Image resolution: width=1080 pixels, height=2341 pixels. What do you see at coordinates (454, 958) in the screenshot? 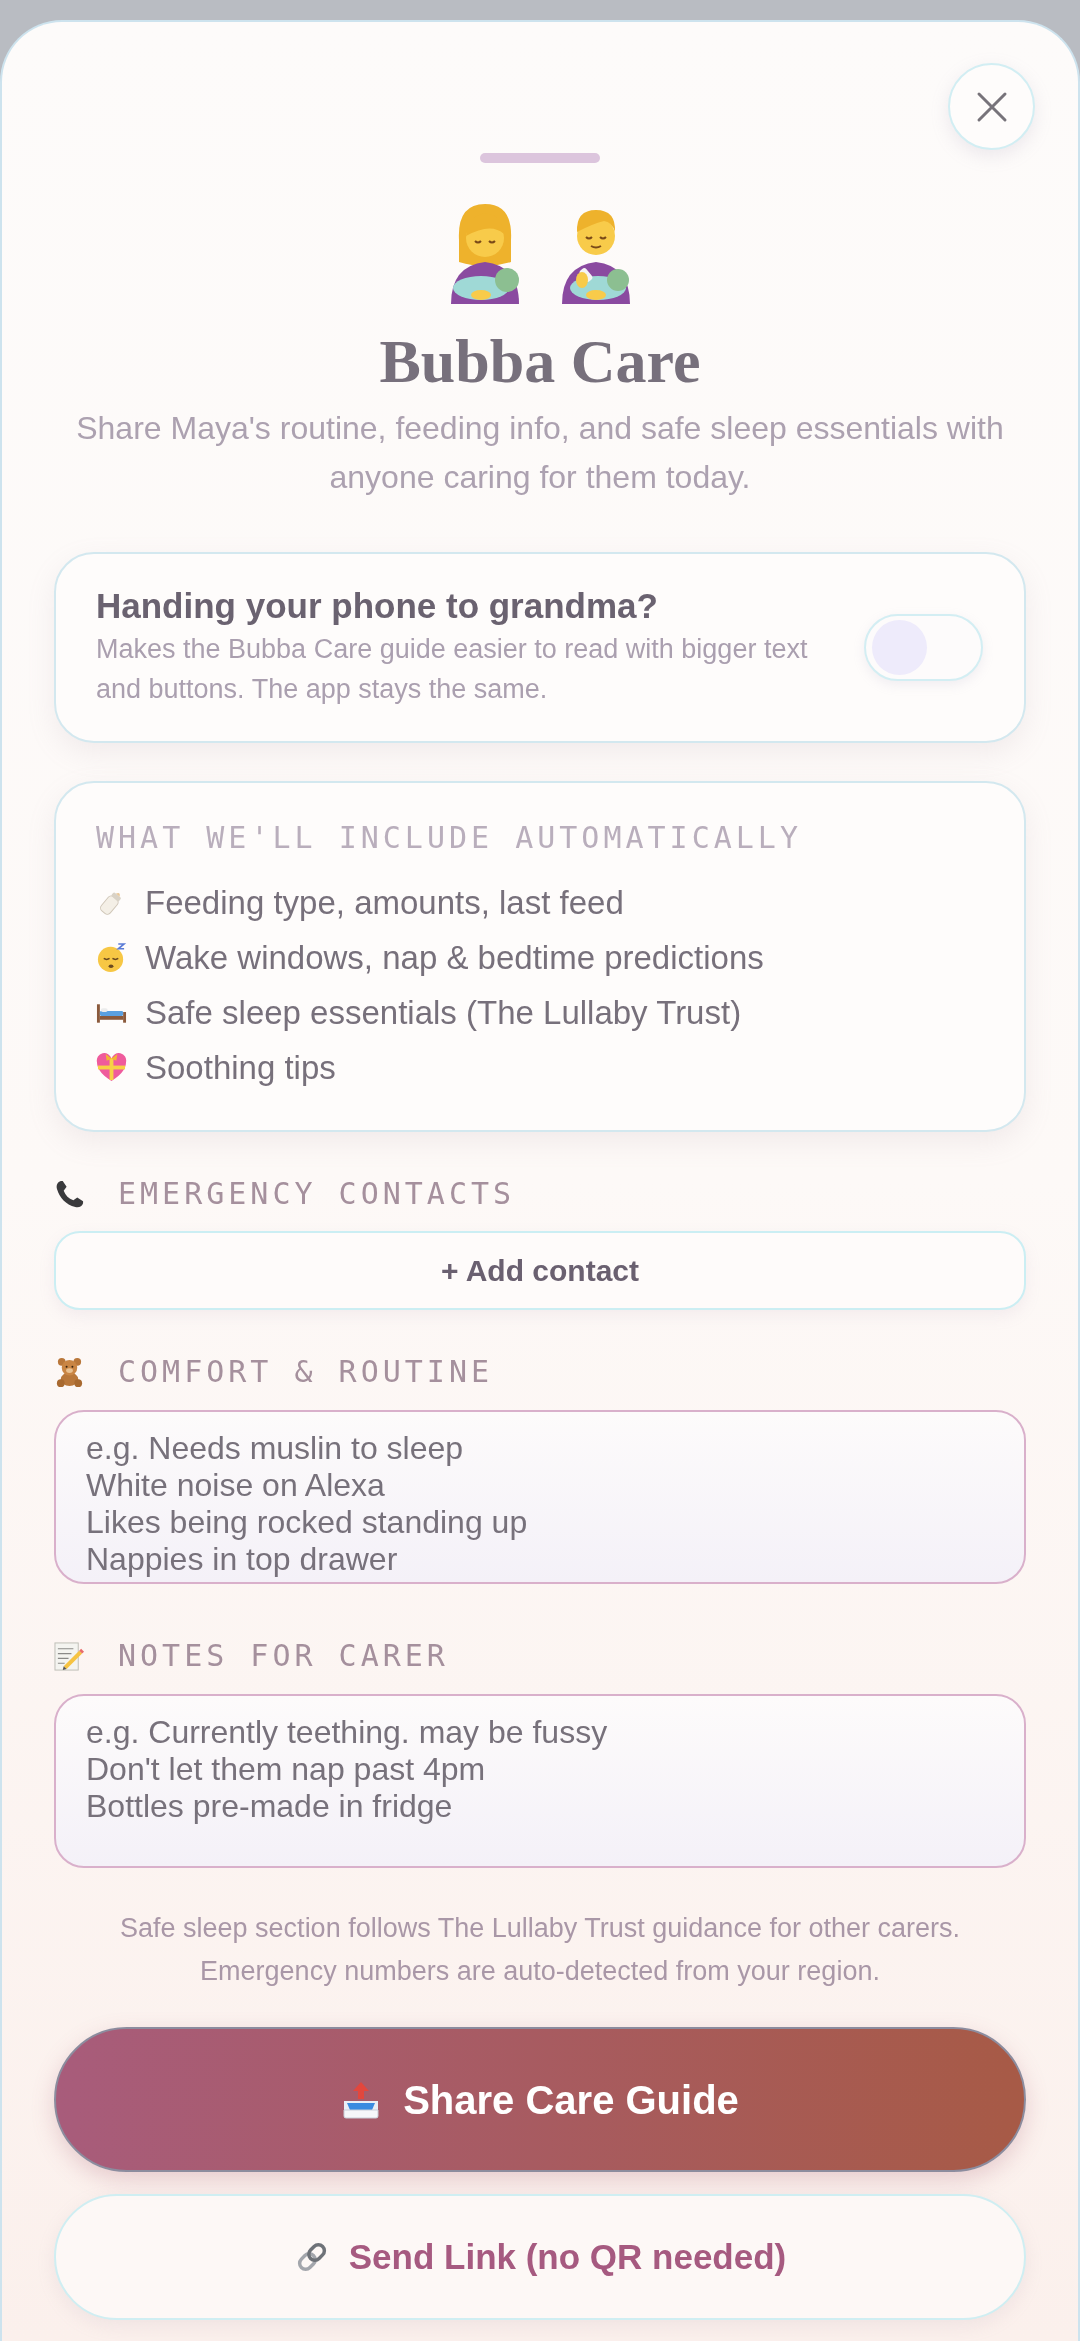
I see `list-item-text: Wake windows, nap & bedtime predictions` at bounding box center [454, 958].